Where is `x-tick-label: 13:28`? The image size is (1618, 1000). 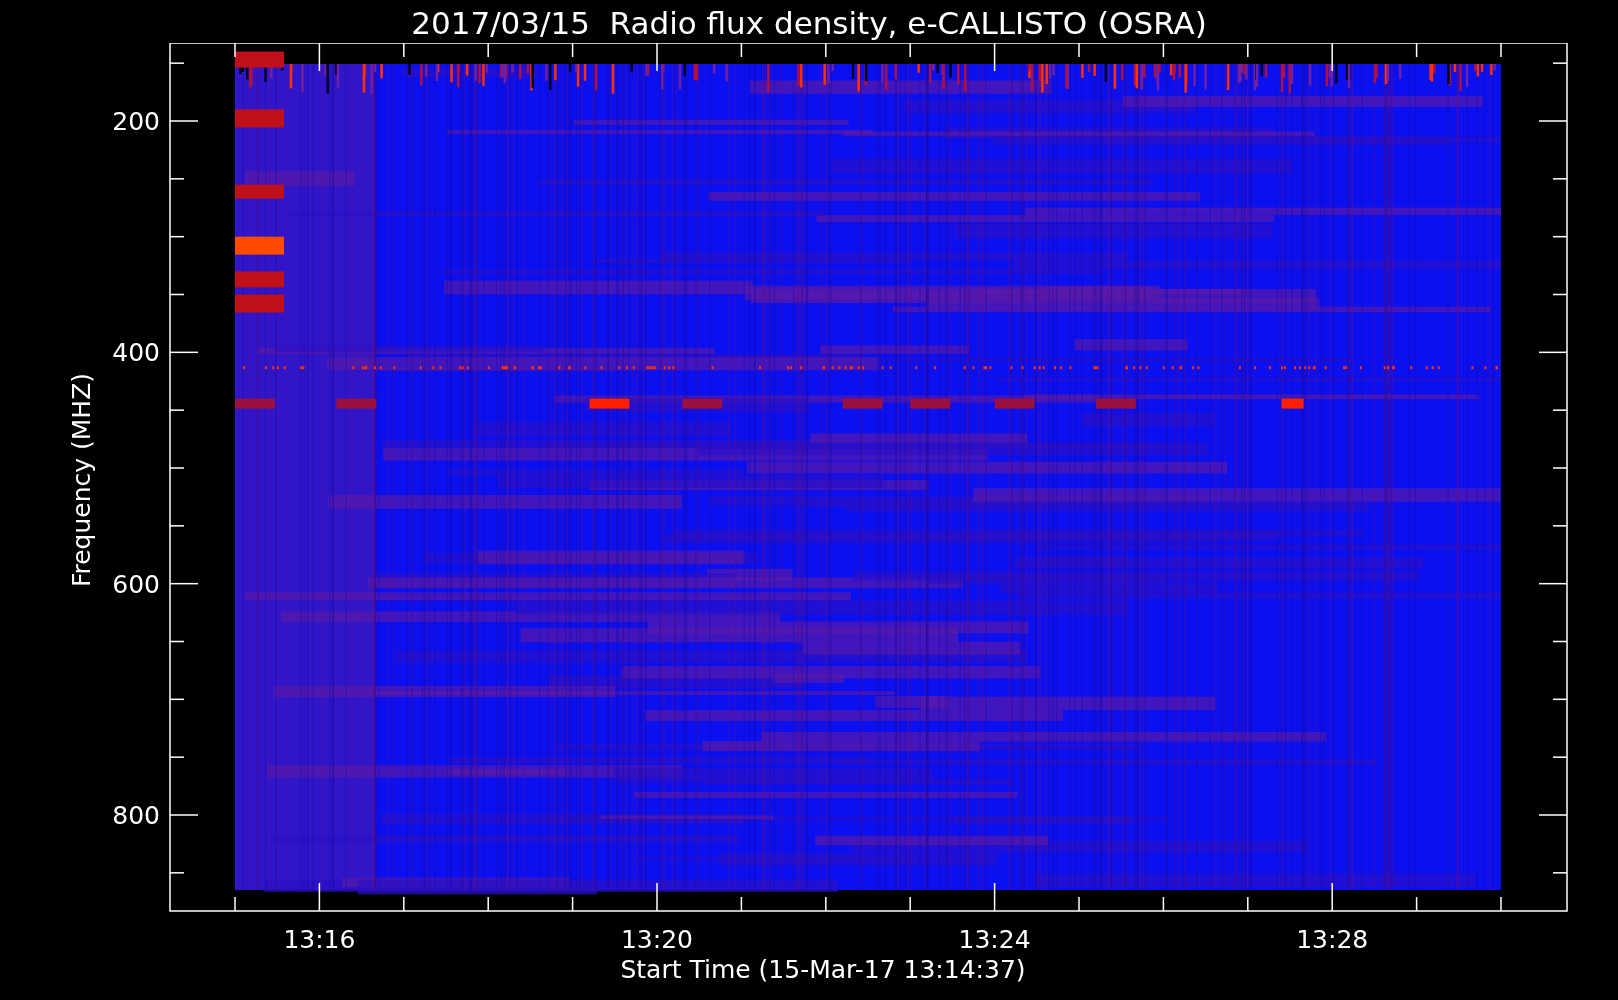 x-tick-label: 13:28 is located at coordinates (1332, 939).